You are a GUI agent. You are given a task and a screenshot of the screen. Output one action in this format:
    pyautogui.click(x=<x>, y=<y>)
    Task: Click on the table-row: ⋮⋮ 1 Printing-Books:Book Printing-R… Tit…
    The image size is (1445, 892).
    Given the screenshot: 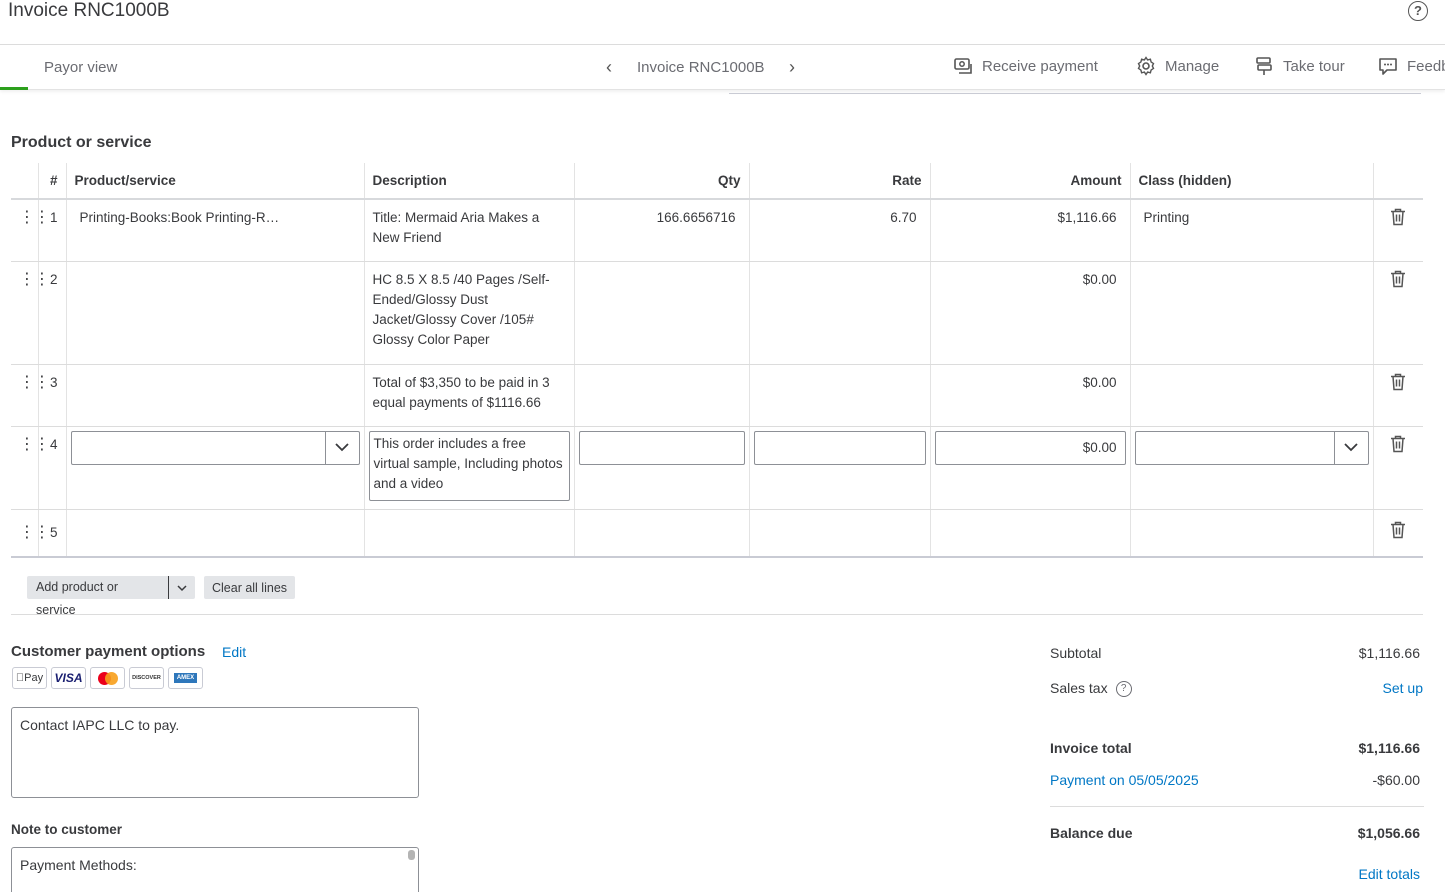 What is the action you would take?
    pyautogui.click(x=717, y=230)
    